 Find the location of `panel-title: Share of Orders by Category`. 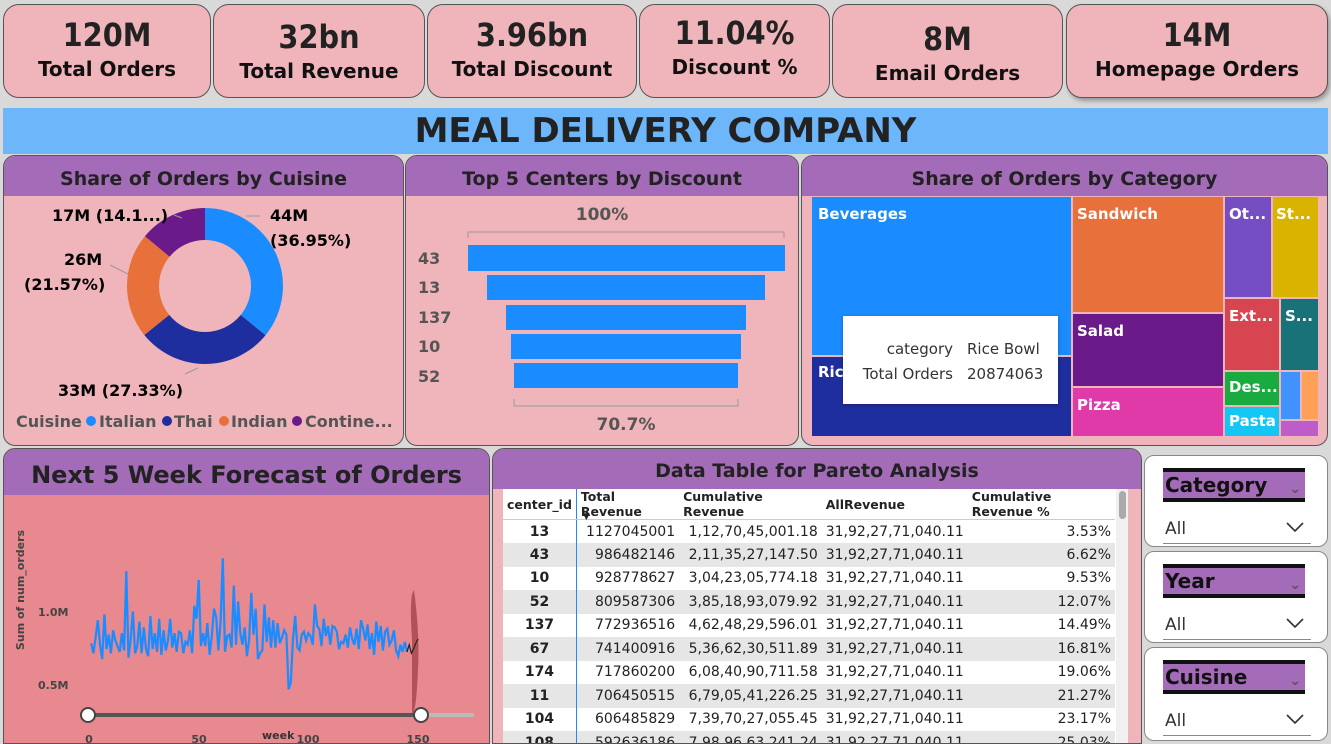

panel-title: Share of Orders by Category is located at coordinates (1064, 176).